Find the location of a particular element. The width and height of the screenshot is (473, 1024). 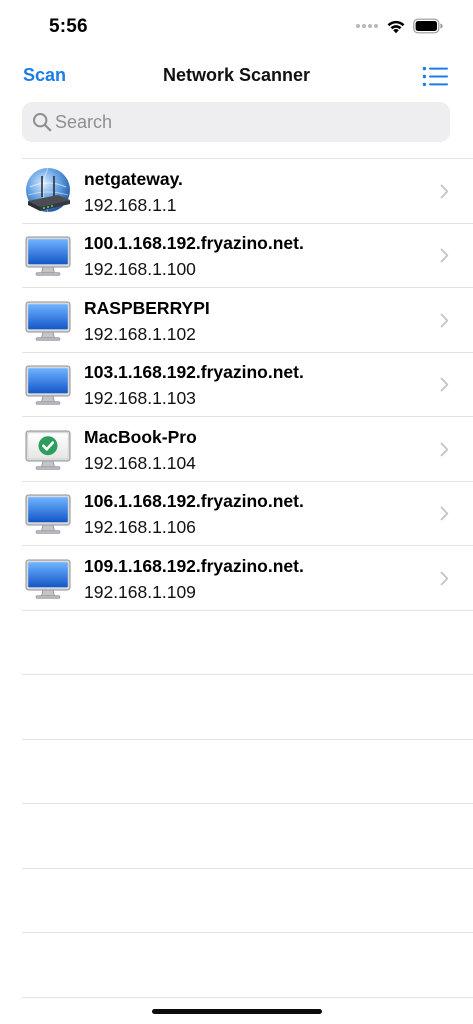

device-ip: 192.168.1.102 is located at coordinates (140, 333).